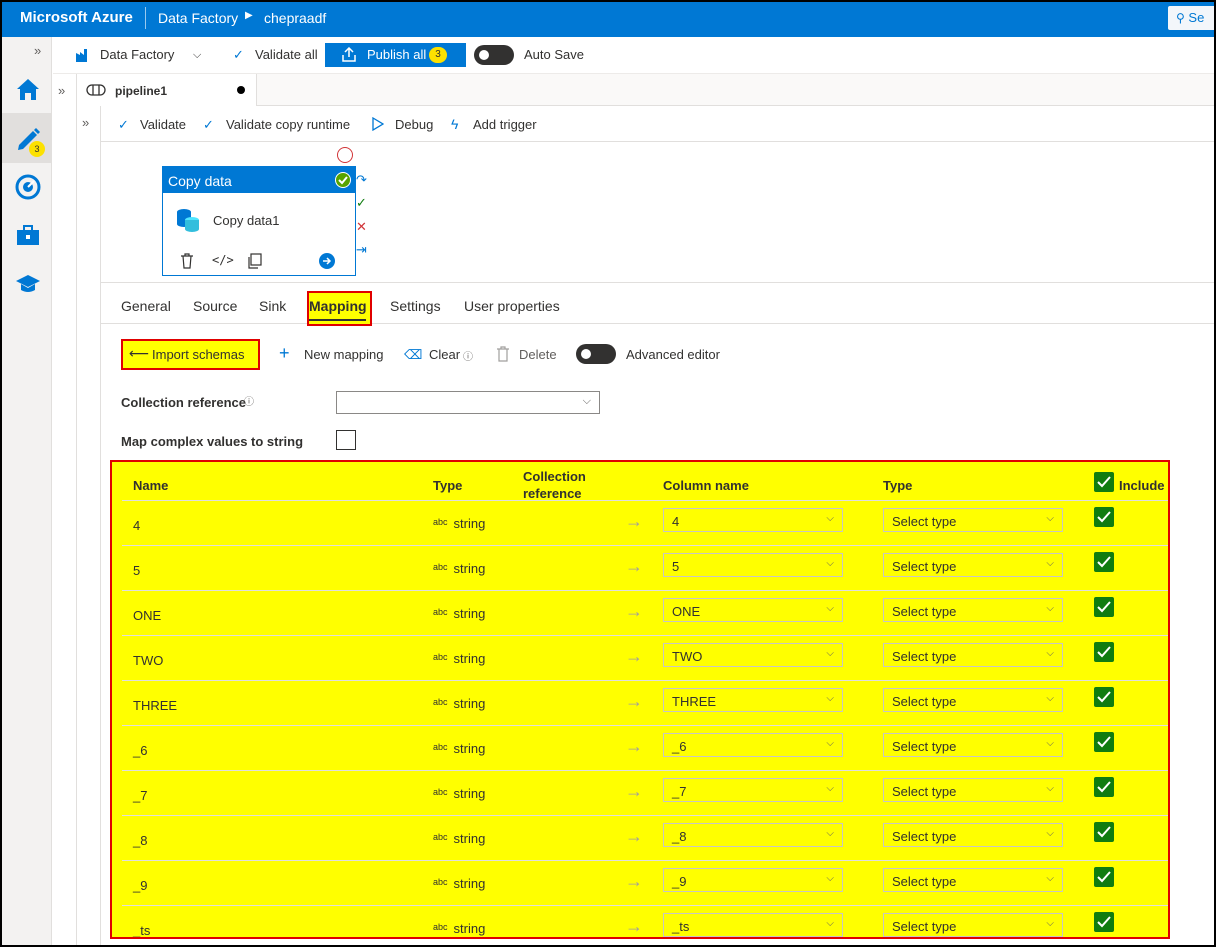 The image size is (1216, 947). Describe the element at coordinates (146, 306) in the screenshot. I see `tab-general: General` at that location.